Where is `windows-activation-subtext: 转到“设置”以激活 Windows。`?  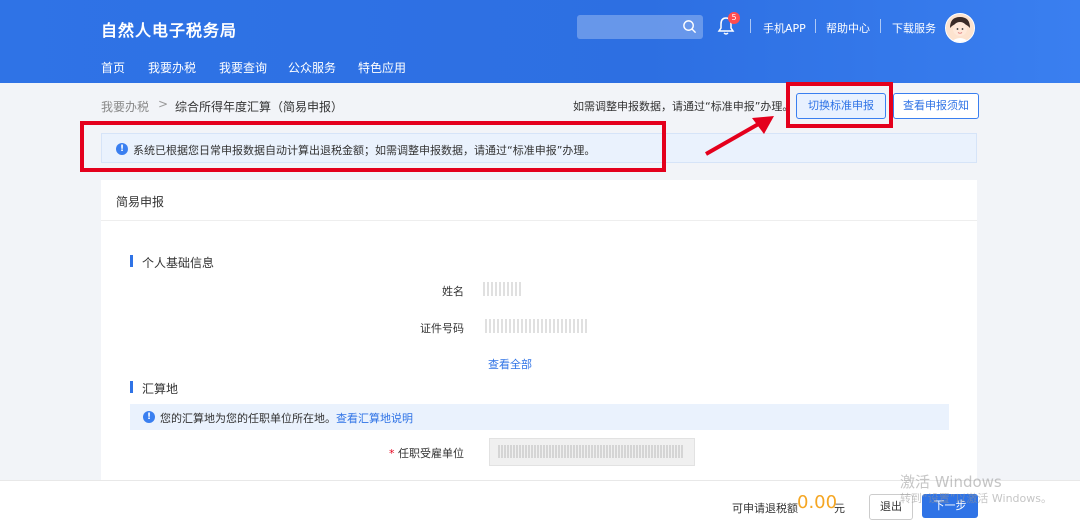
windows-activation-subtext: 转到“设置”以激活 Windows。 is located at coordinates (976, 498).